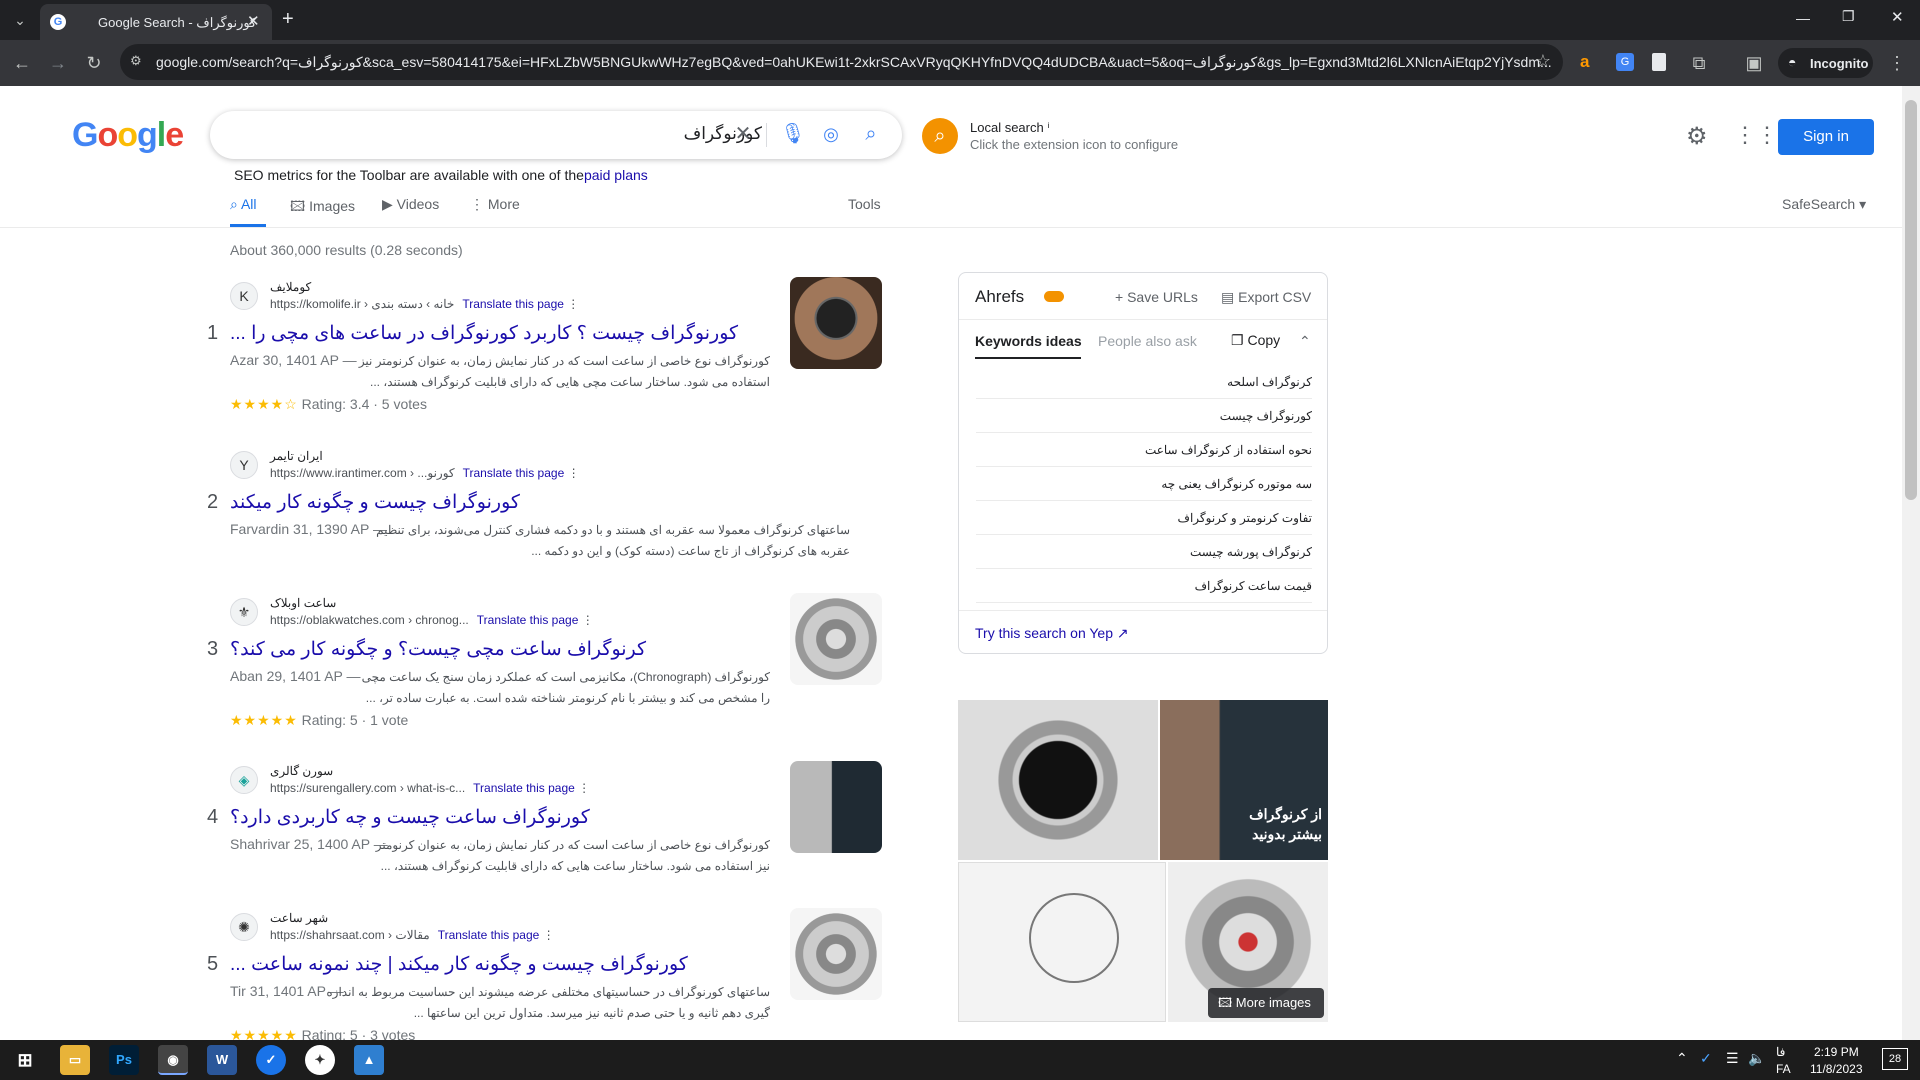 Image resolution: width=1920 pixels, height=1080 pixels. What do you see at coordinates (1074, 144) in the screenshot?
I see `local-search-subtitle: Click the extension icon to configure` at bounding box center [1074, 144].